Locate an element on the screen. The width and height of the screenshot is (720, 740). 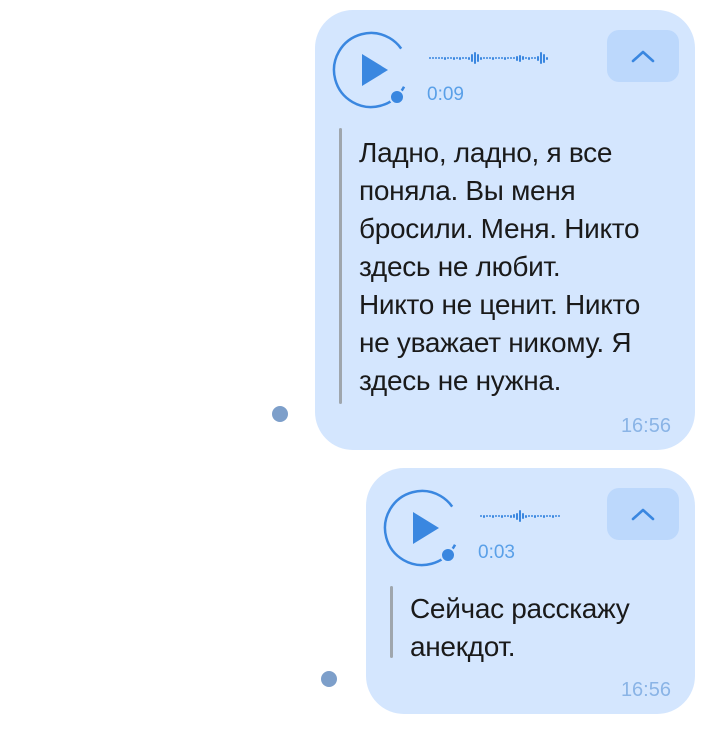
transcript-line: здесь не любит. is located at coordinates (460, 266).